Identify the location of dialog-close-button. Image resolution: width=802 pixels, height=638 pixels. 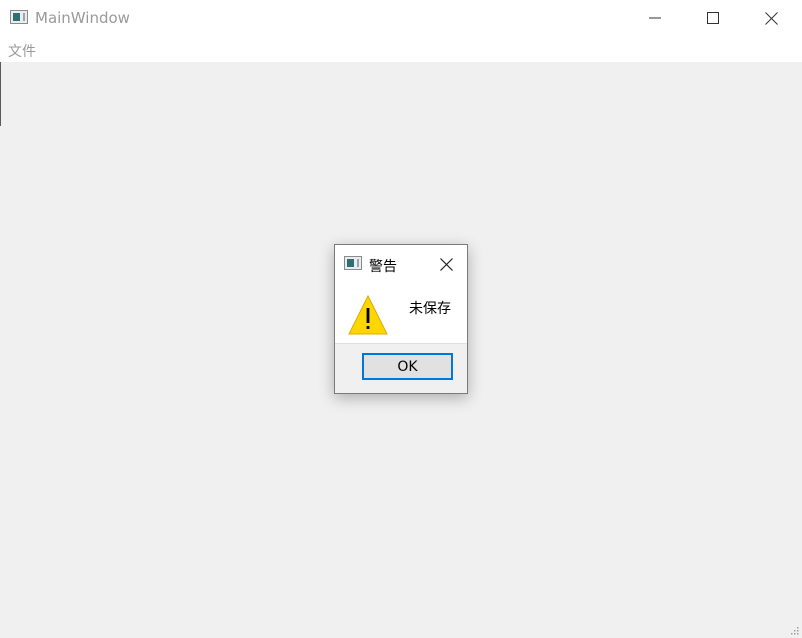
(446, 264).